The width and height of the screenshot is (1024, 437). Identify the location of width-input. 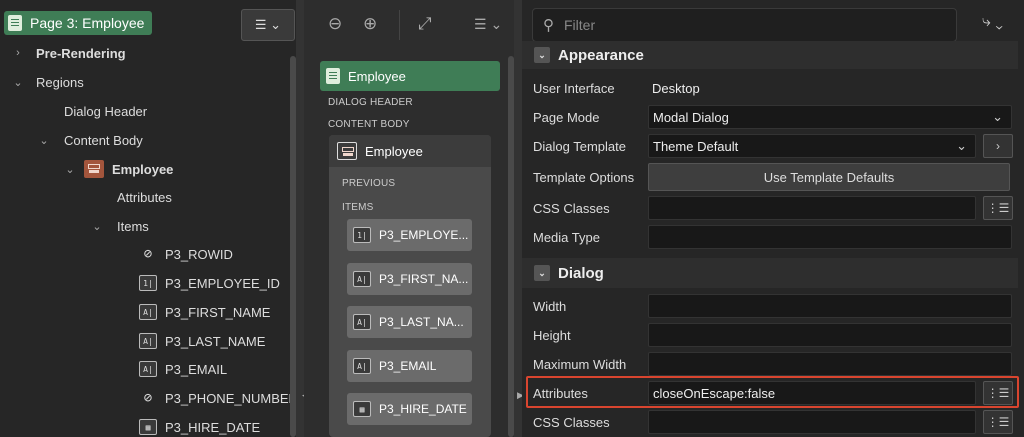
(830, 306).